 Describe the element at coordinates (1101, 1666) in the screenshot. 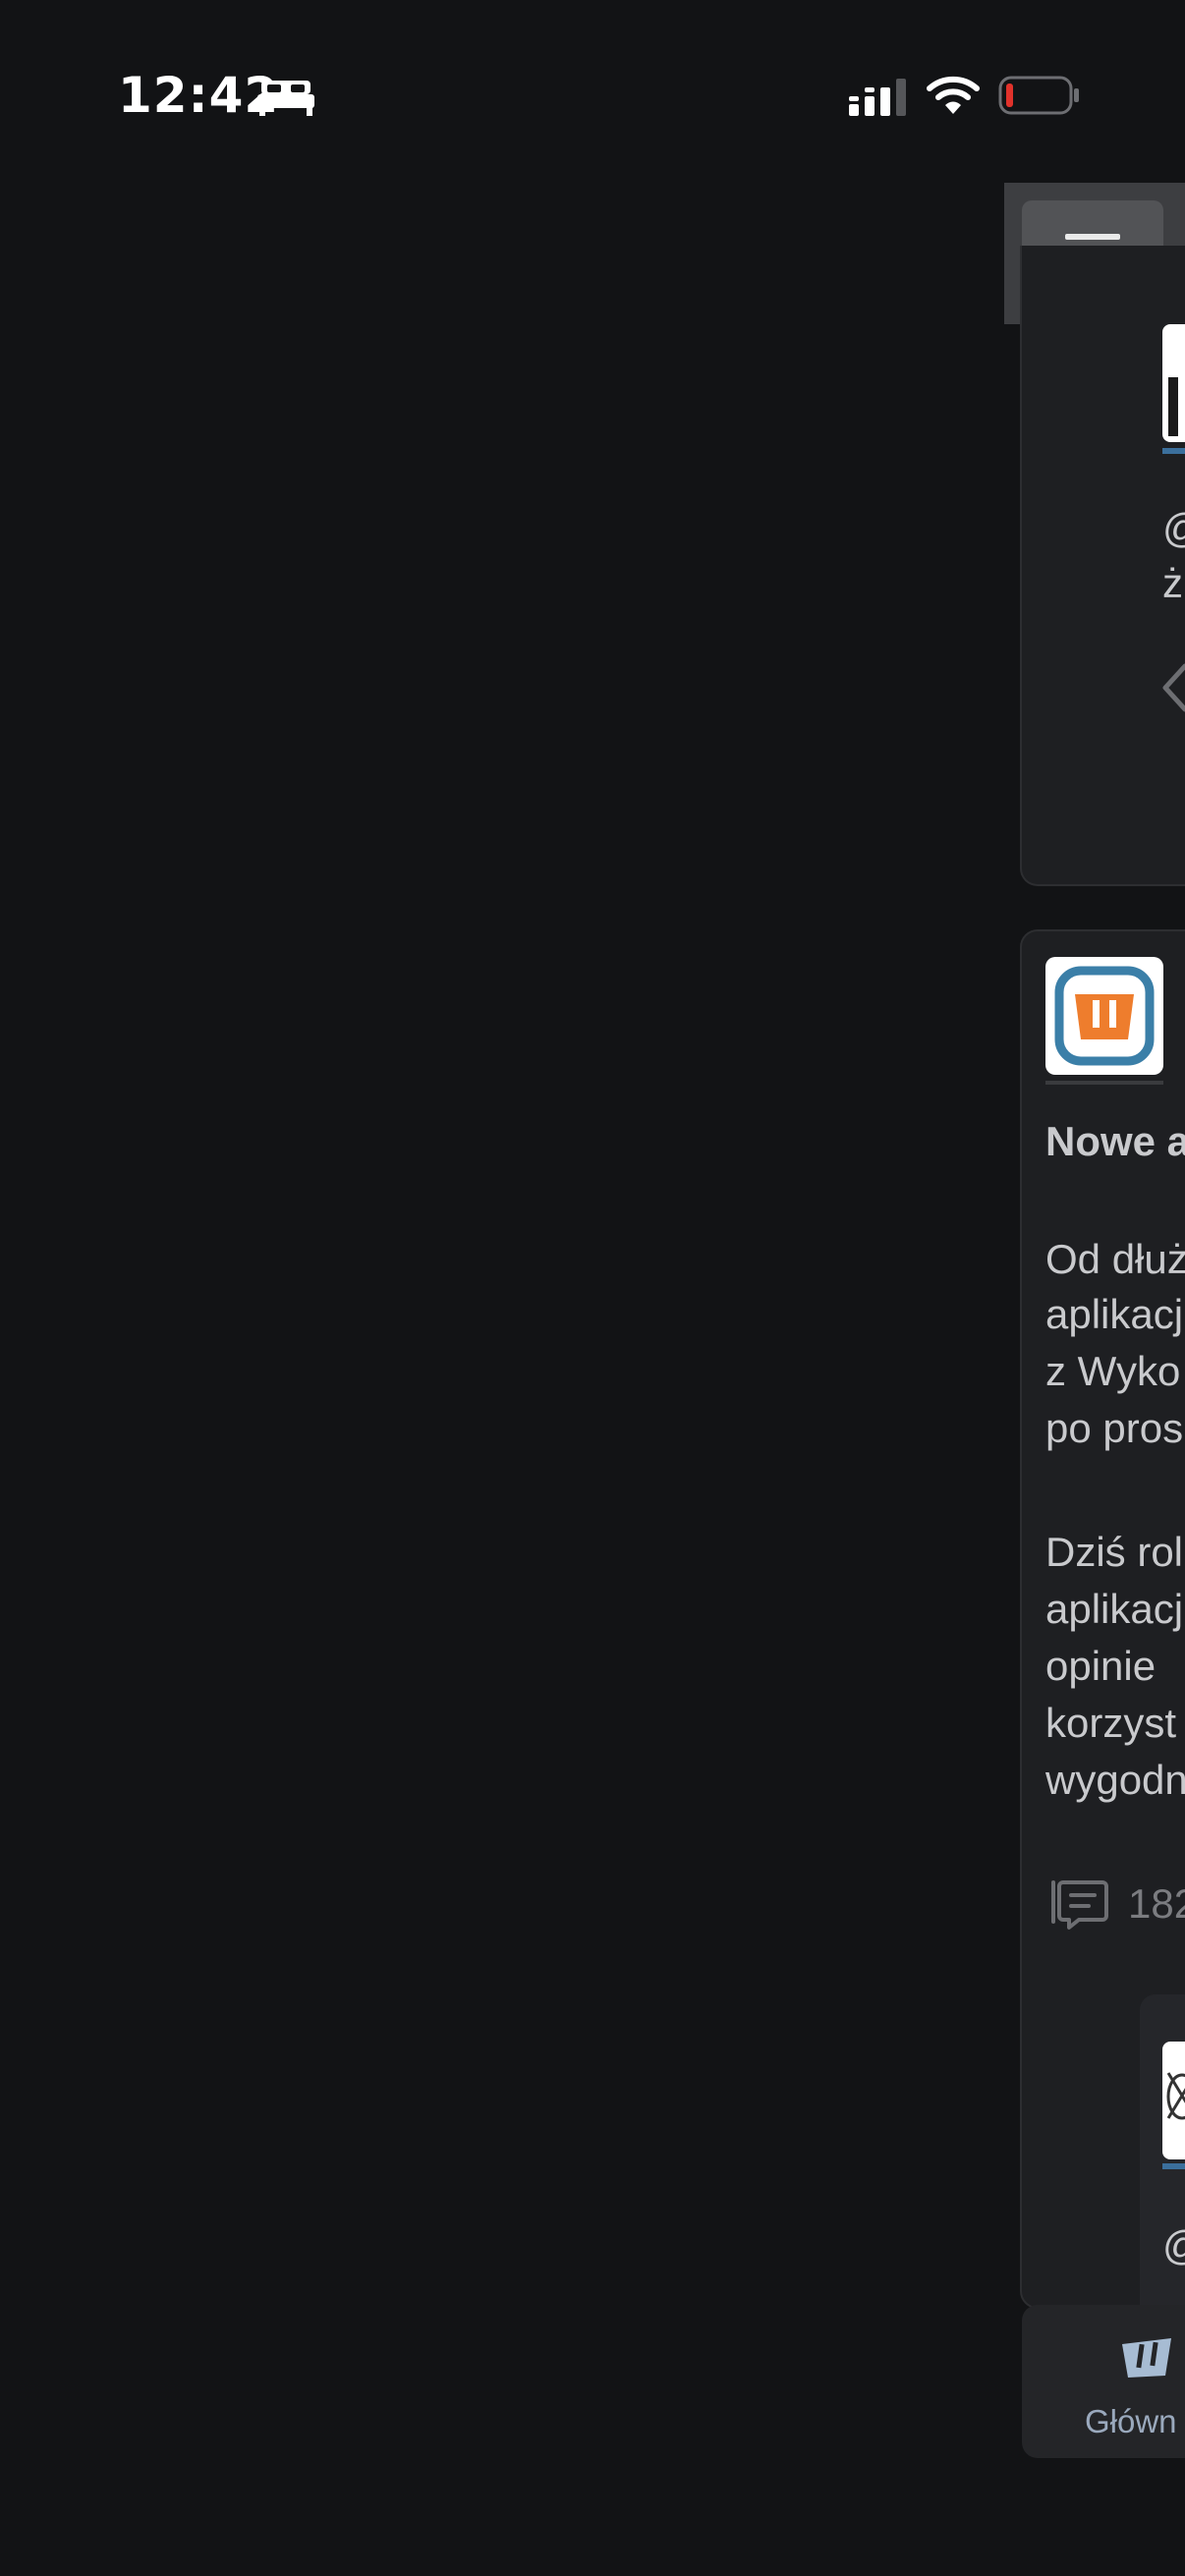

I see `post-body-line: opinie` at that location.